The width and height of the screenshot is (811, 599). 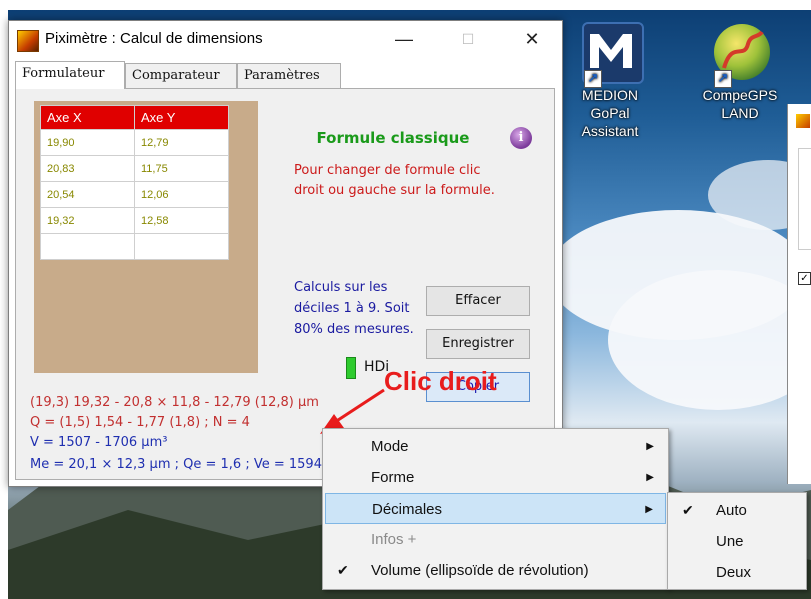 I want to click on submenu-item-auto: ✔ Auto, so click(x=737, y=510).